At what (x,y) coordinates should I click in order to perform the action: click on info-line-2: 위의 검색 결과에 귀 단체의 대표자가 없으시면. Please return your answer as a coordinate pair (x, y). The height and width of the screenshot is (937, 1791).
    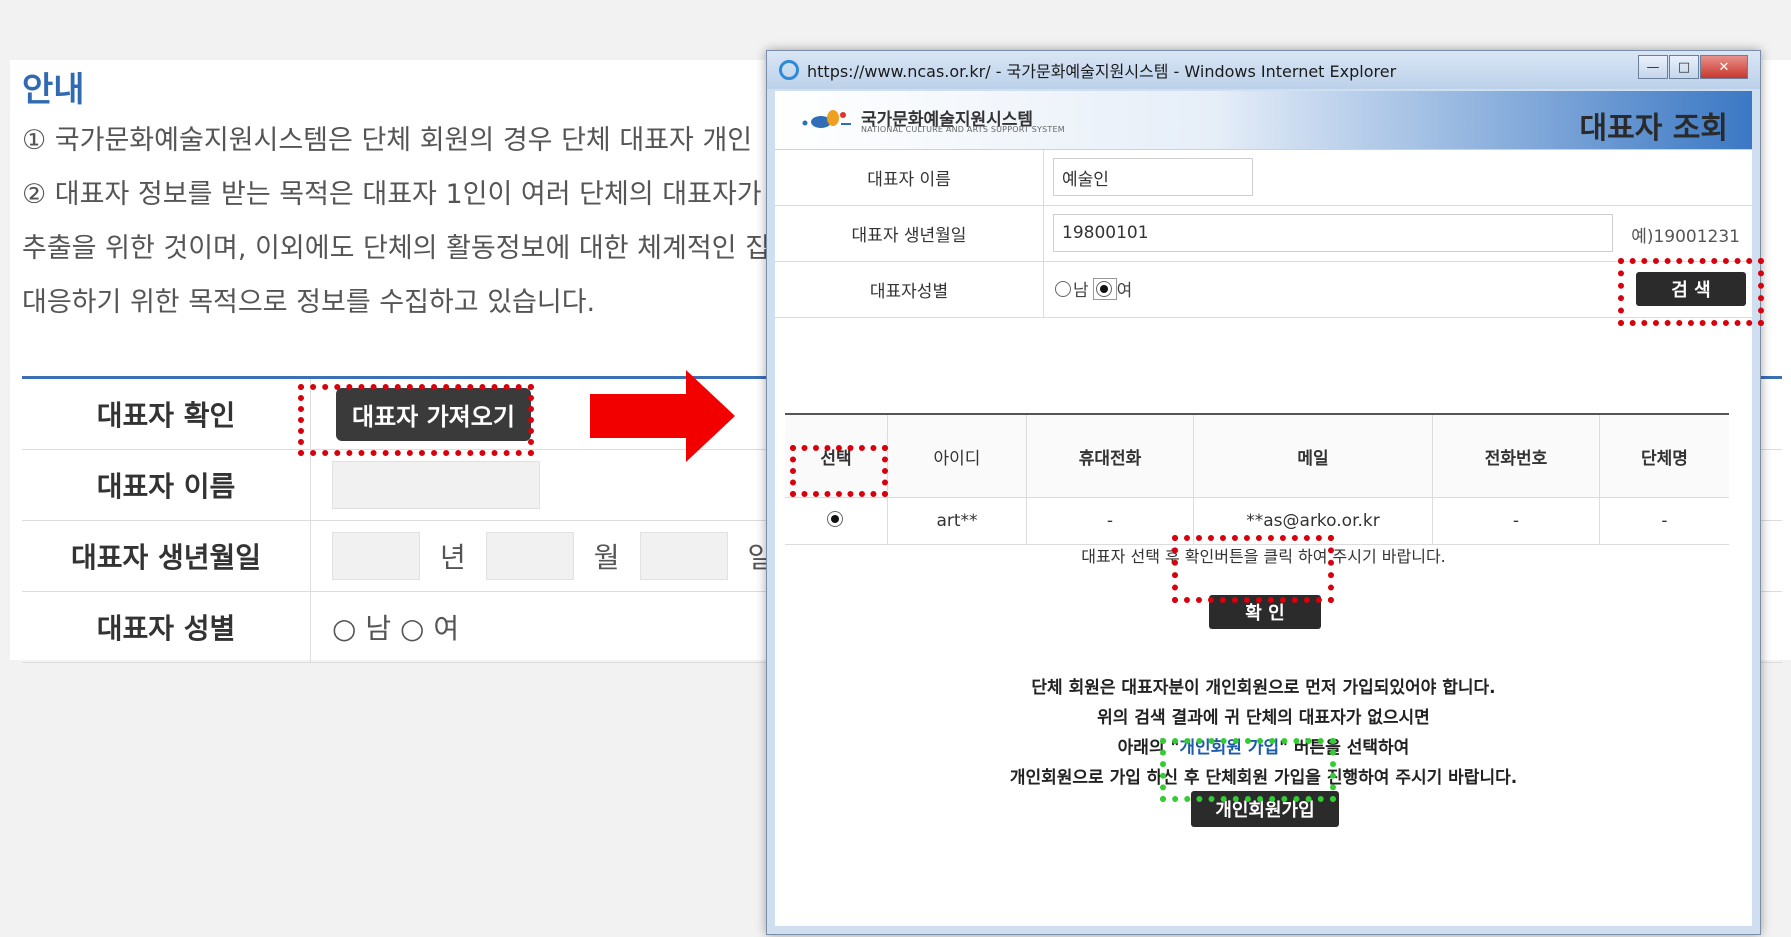
    Looking at the image, I should click on (1263, 718).